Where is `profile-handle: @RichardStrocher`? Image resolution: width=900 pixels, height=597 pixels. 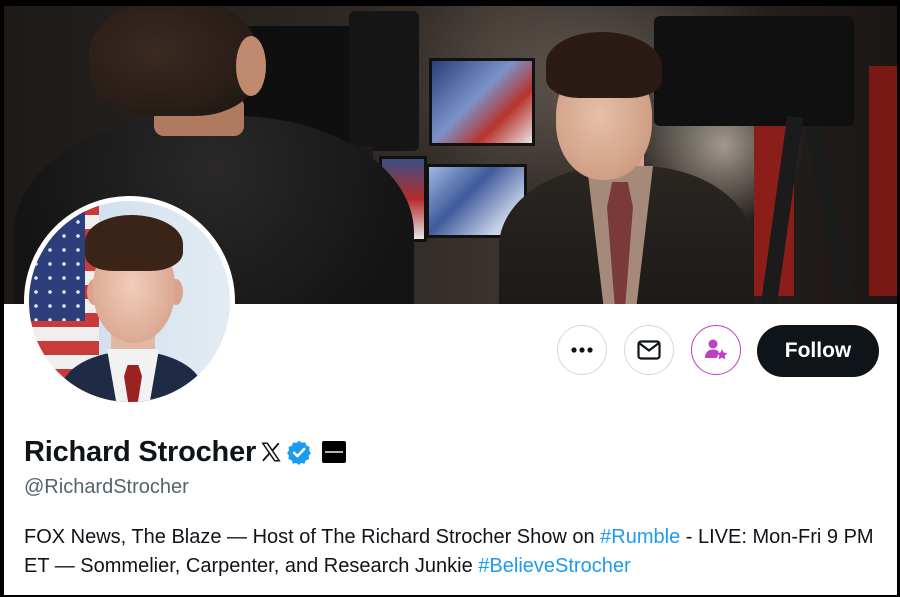
profile-handle: @RichardStrocher is located at coordinates (106, 487).